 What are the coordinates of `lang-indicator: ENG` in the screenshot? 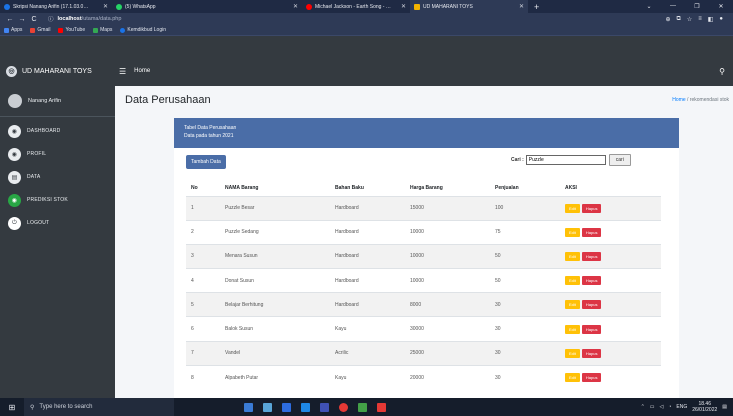 It's located at (681, 407).